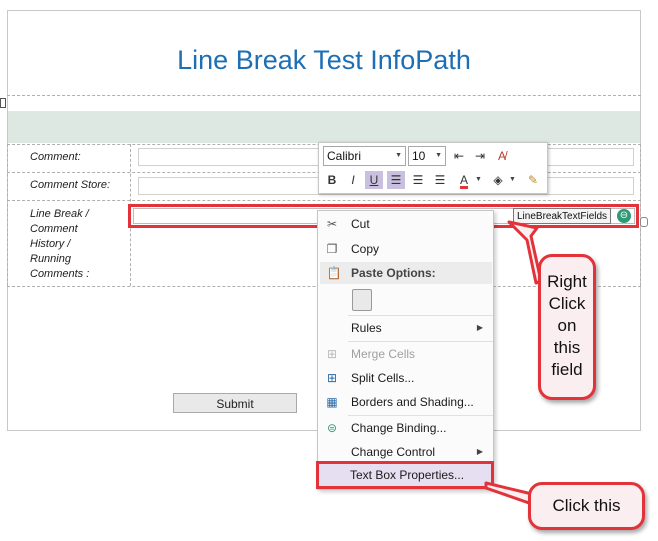 This screenshot has width=658, height=541. I want to click on right-click-callout-pointer, so click(525, 252).